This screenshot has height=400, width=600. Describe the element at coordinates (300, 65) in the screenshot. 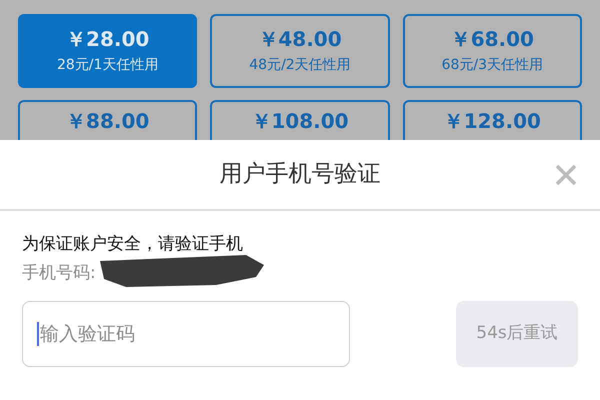

I see `plan-description: 48元/2天任性用` at that location.